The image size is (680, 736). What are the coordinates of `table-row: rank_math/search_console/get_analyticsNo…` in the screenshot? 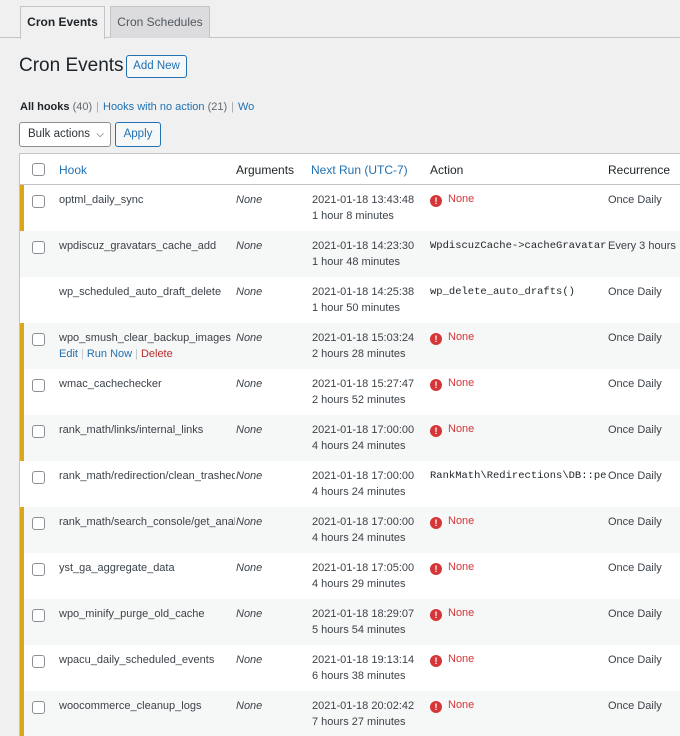 It's located at (350, 530).